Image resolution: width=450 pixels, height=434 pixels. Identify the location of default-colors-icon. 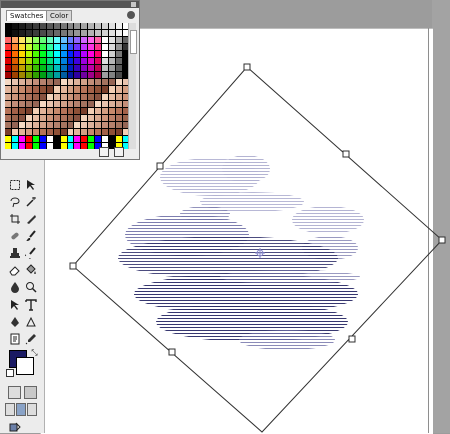
(10, 373).